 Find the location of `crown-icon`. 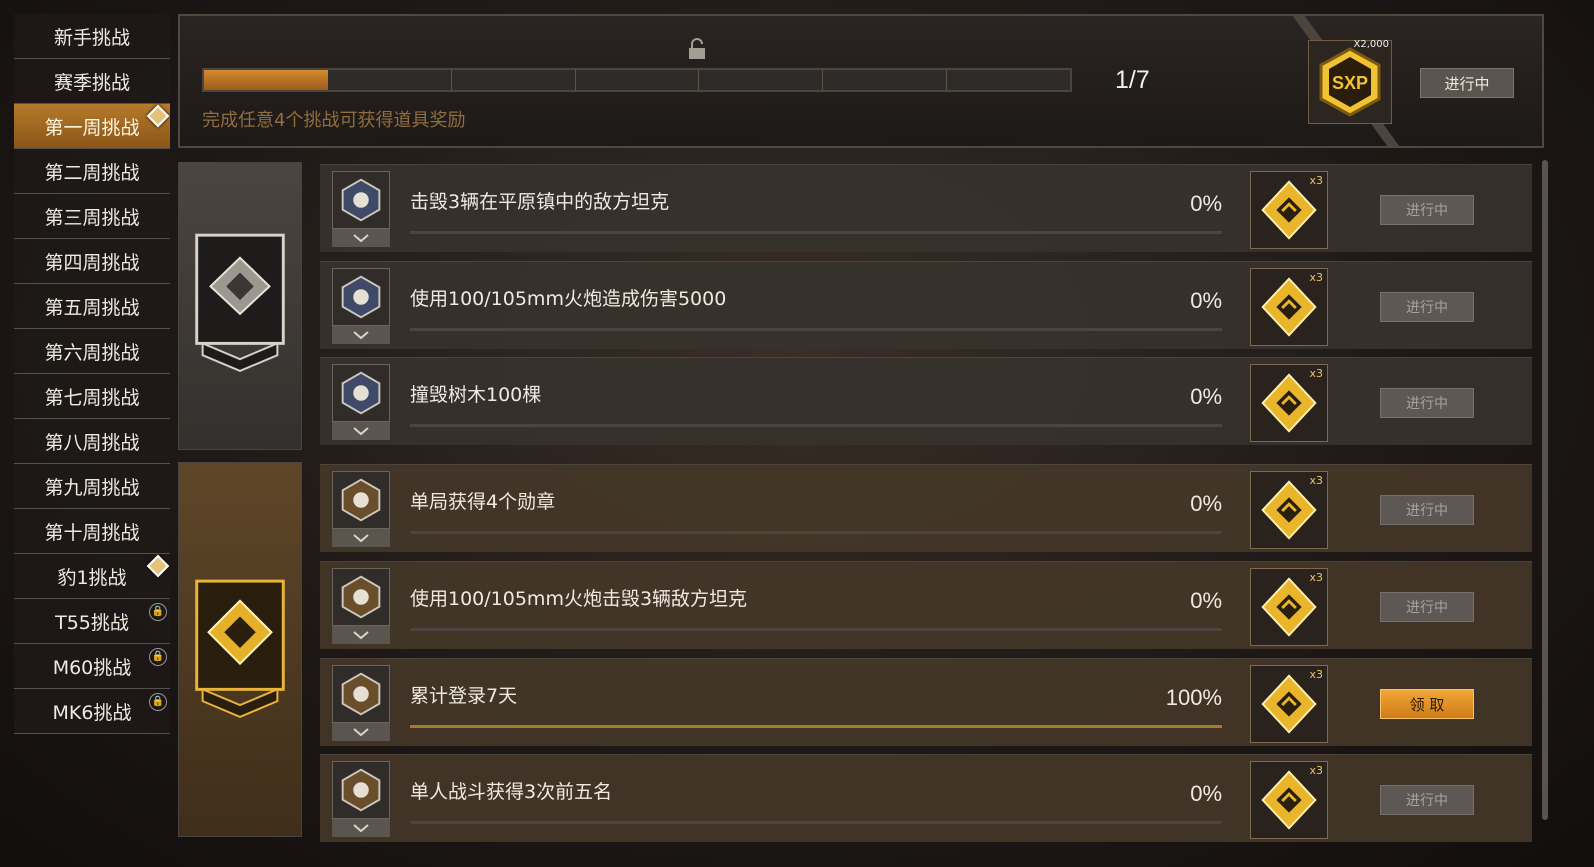

crown-icon is located at coordinates (361, 790).